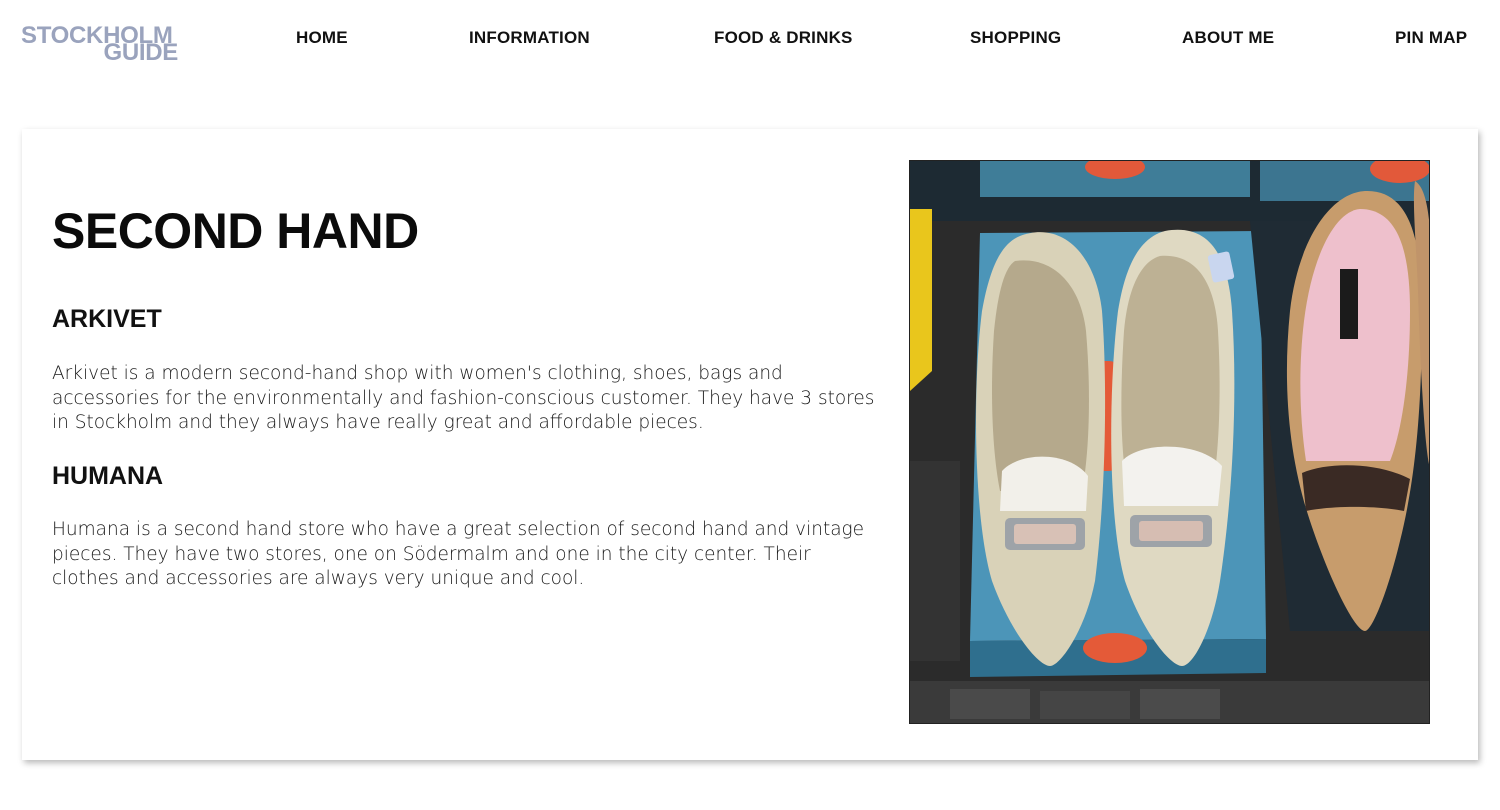  I want to click on section-heading-arkivet: ARKIVET, so click(107, 319).